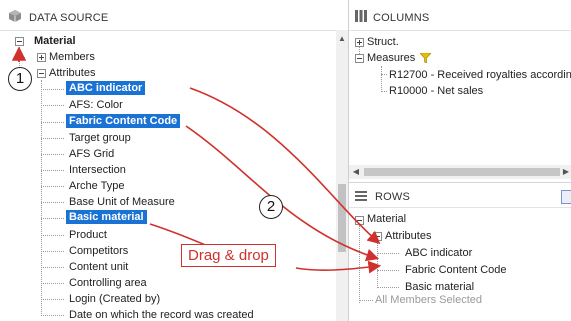 This screenshot has width=571, height=321. What do you see at coordinates (271, 207) in the screenshot?
I see `step-2-badge: 2` at bounding box center [271, 207].